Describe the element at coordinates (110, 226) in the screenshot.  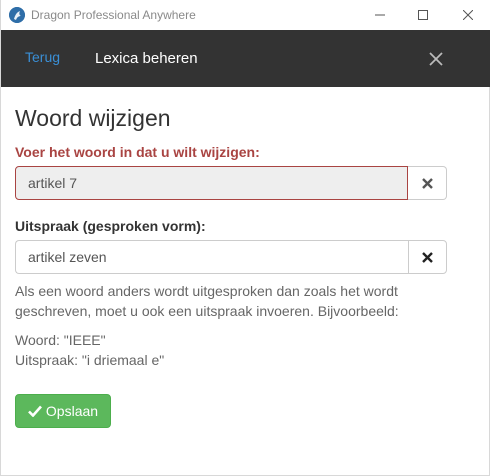
I see `pronunciation-label: Uitspraak (gesproken vorm):` at that location.